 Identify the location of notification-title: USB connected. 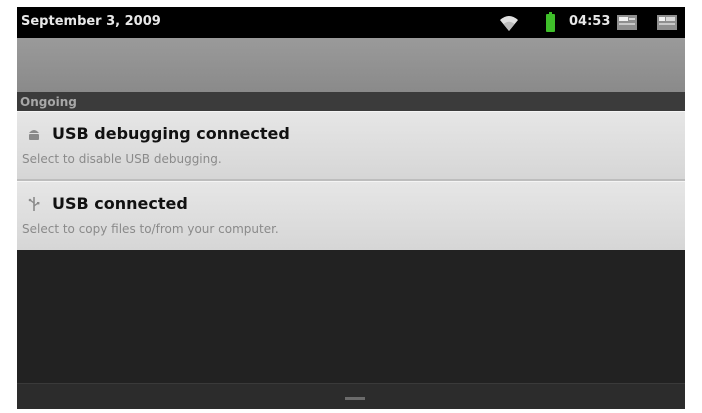
(120, 203).